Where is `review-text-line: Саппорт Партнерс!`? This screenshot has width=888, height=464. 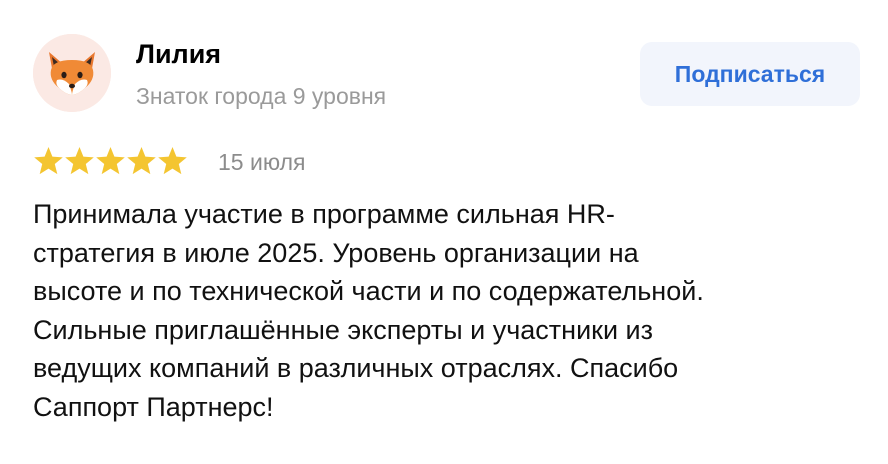 review-text-line: Саппорт Партнерс! is located at coordinates (153, 406).